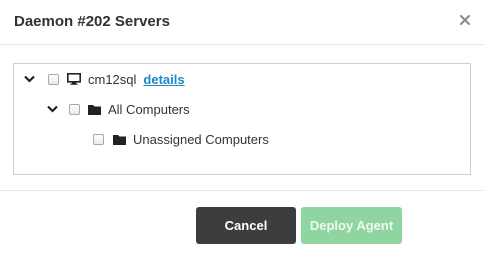 This screenshot has height=256, width=484. I want to click on node-label: All Computers, so click(149, 109).